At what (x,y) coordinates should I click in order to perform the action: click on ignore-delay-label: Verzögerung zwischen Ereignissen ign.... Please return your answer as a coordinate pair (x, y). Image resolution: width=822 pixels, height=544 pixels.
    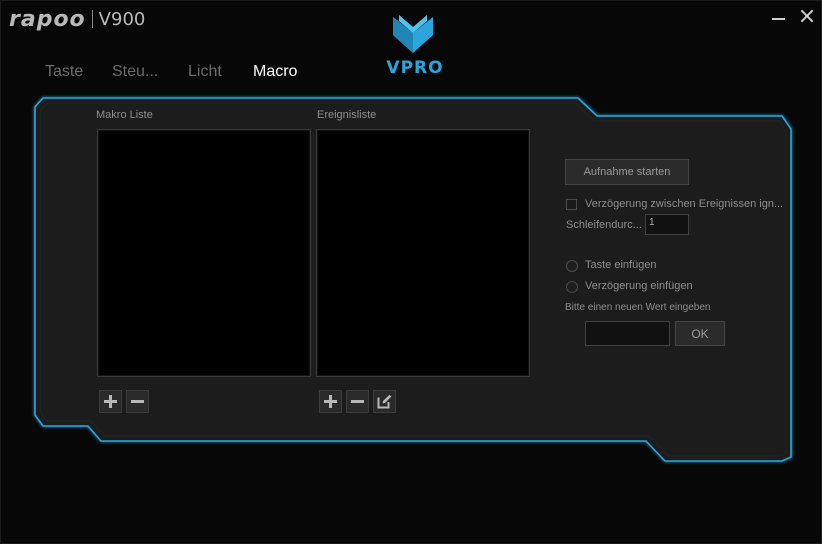
    Looking at the image, I should click on (684, 204).